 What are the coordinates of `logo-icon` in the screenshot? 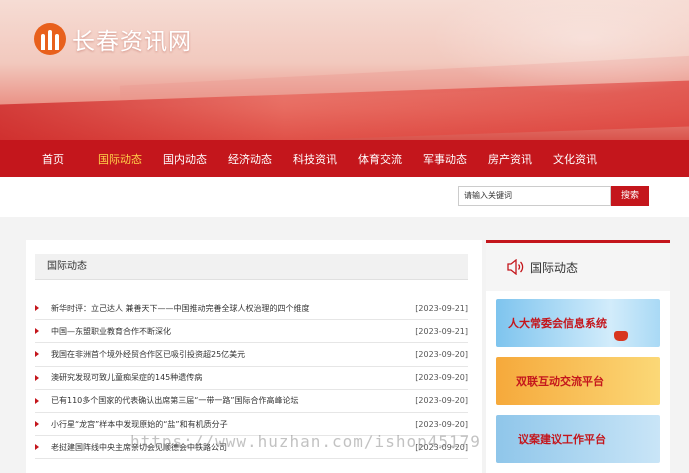 It's located at (50, 39).